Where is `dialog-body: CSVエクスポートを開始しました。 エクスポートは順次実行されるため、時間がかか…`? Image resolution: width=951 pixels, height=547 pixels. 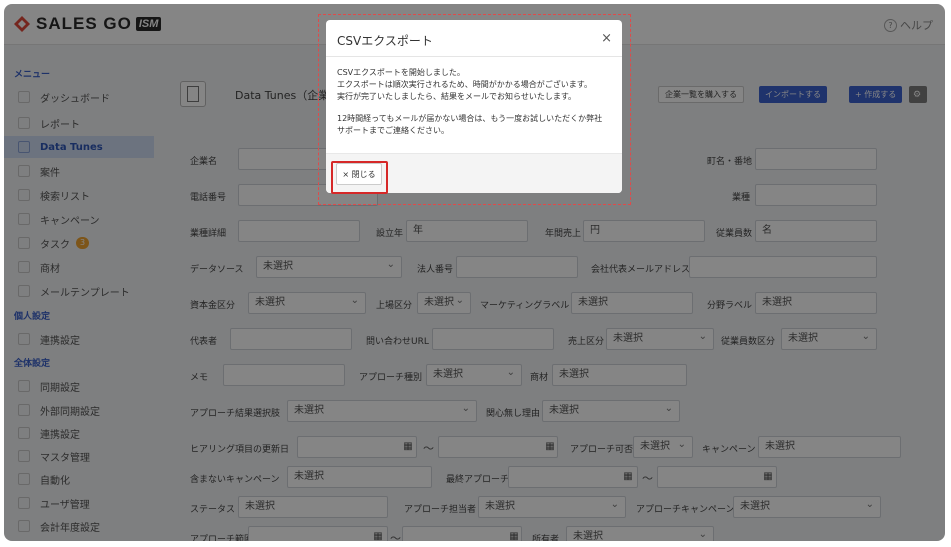 dialog-body: CSVエクスポートを開始しました。 エクスポートは順次実行されるため、時間がかか… is located at coordinates (474, 97).